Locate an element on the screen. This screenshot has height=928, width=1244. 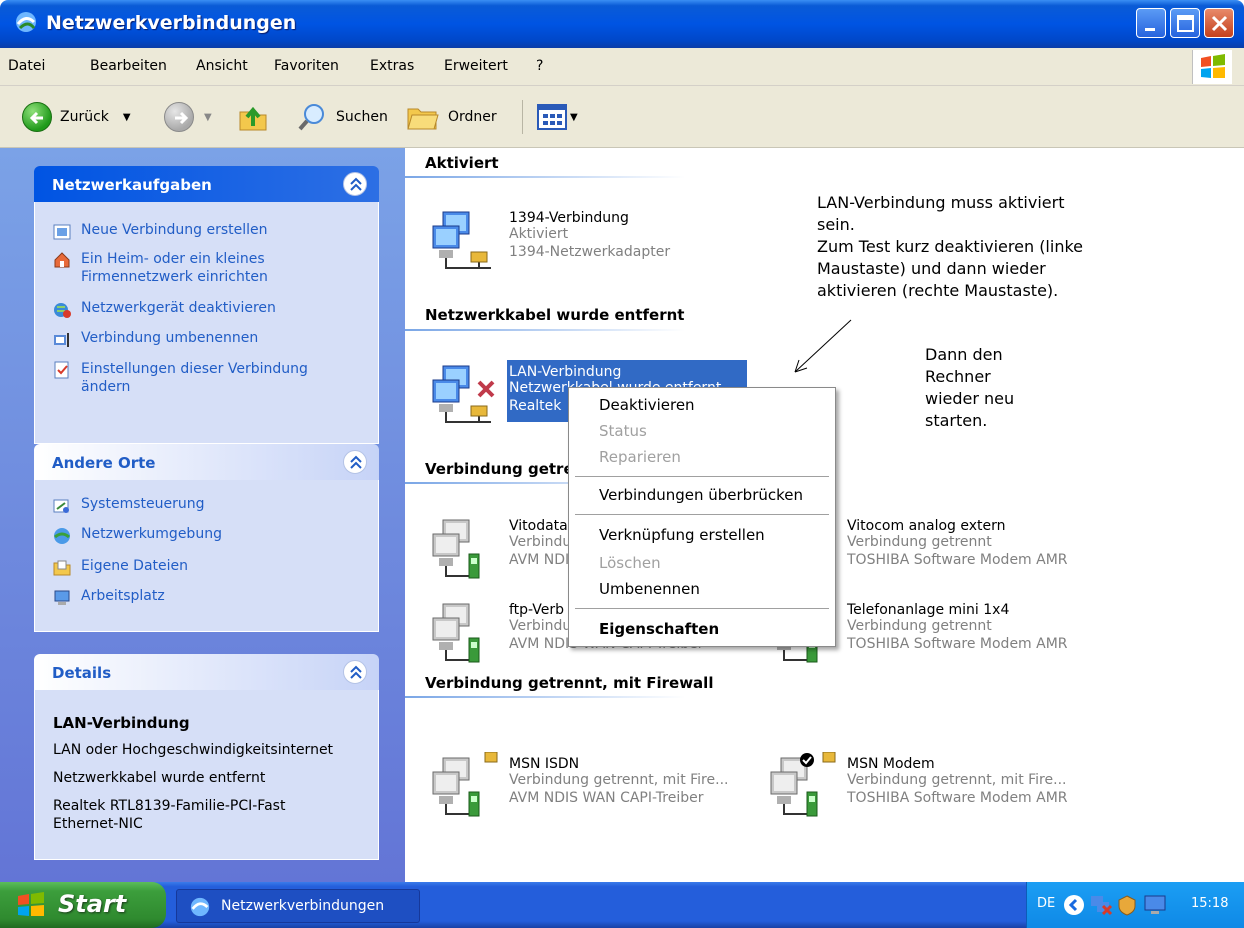
menu-item-status: Status is located at coordinates (623, 431).